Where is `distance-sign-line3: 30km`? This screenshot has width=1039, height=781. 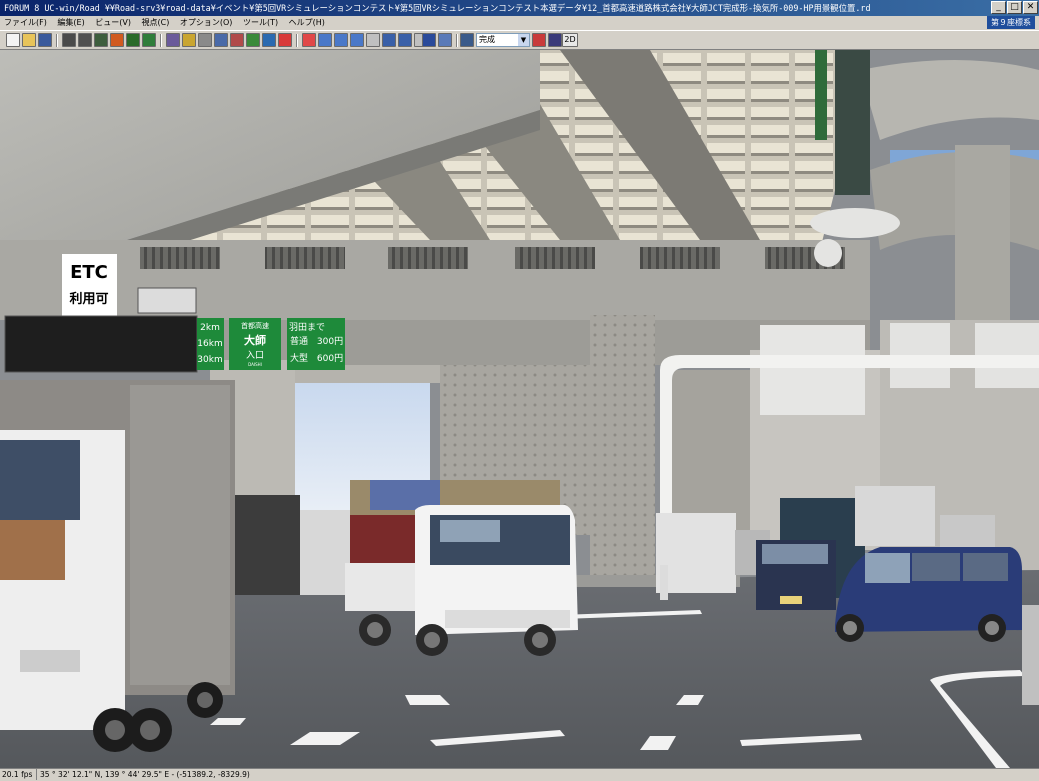
distance-sign-line3: 30km is located at coordinates (209, 360).